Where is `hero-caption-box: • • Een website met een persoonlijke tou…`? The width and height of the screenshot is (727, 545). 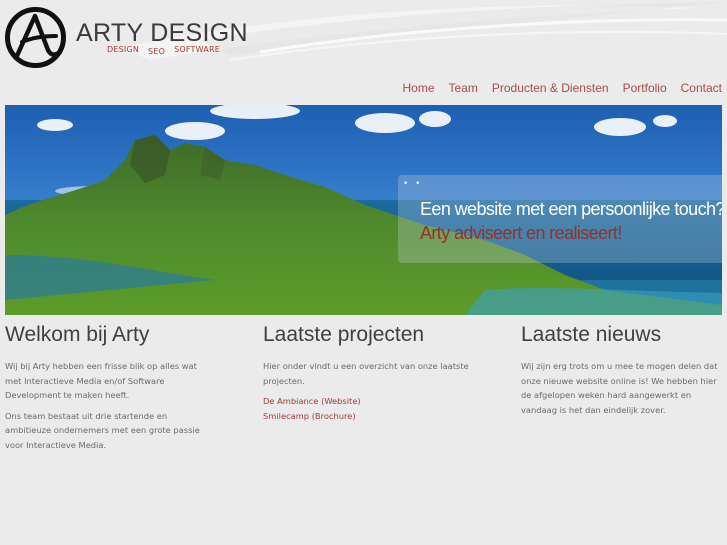 hero-caption-box: • • Een website met een persoonlijke tou… is located at coordinates (560, 219).